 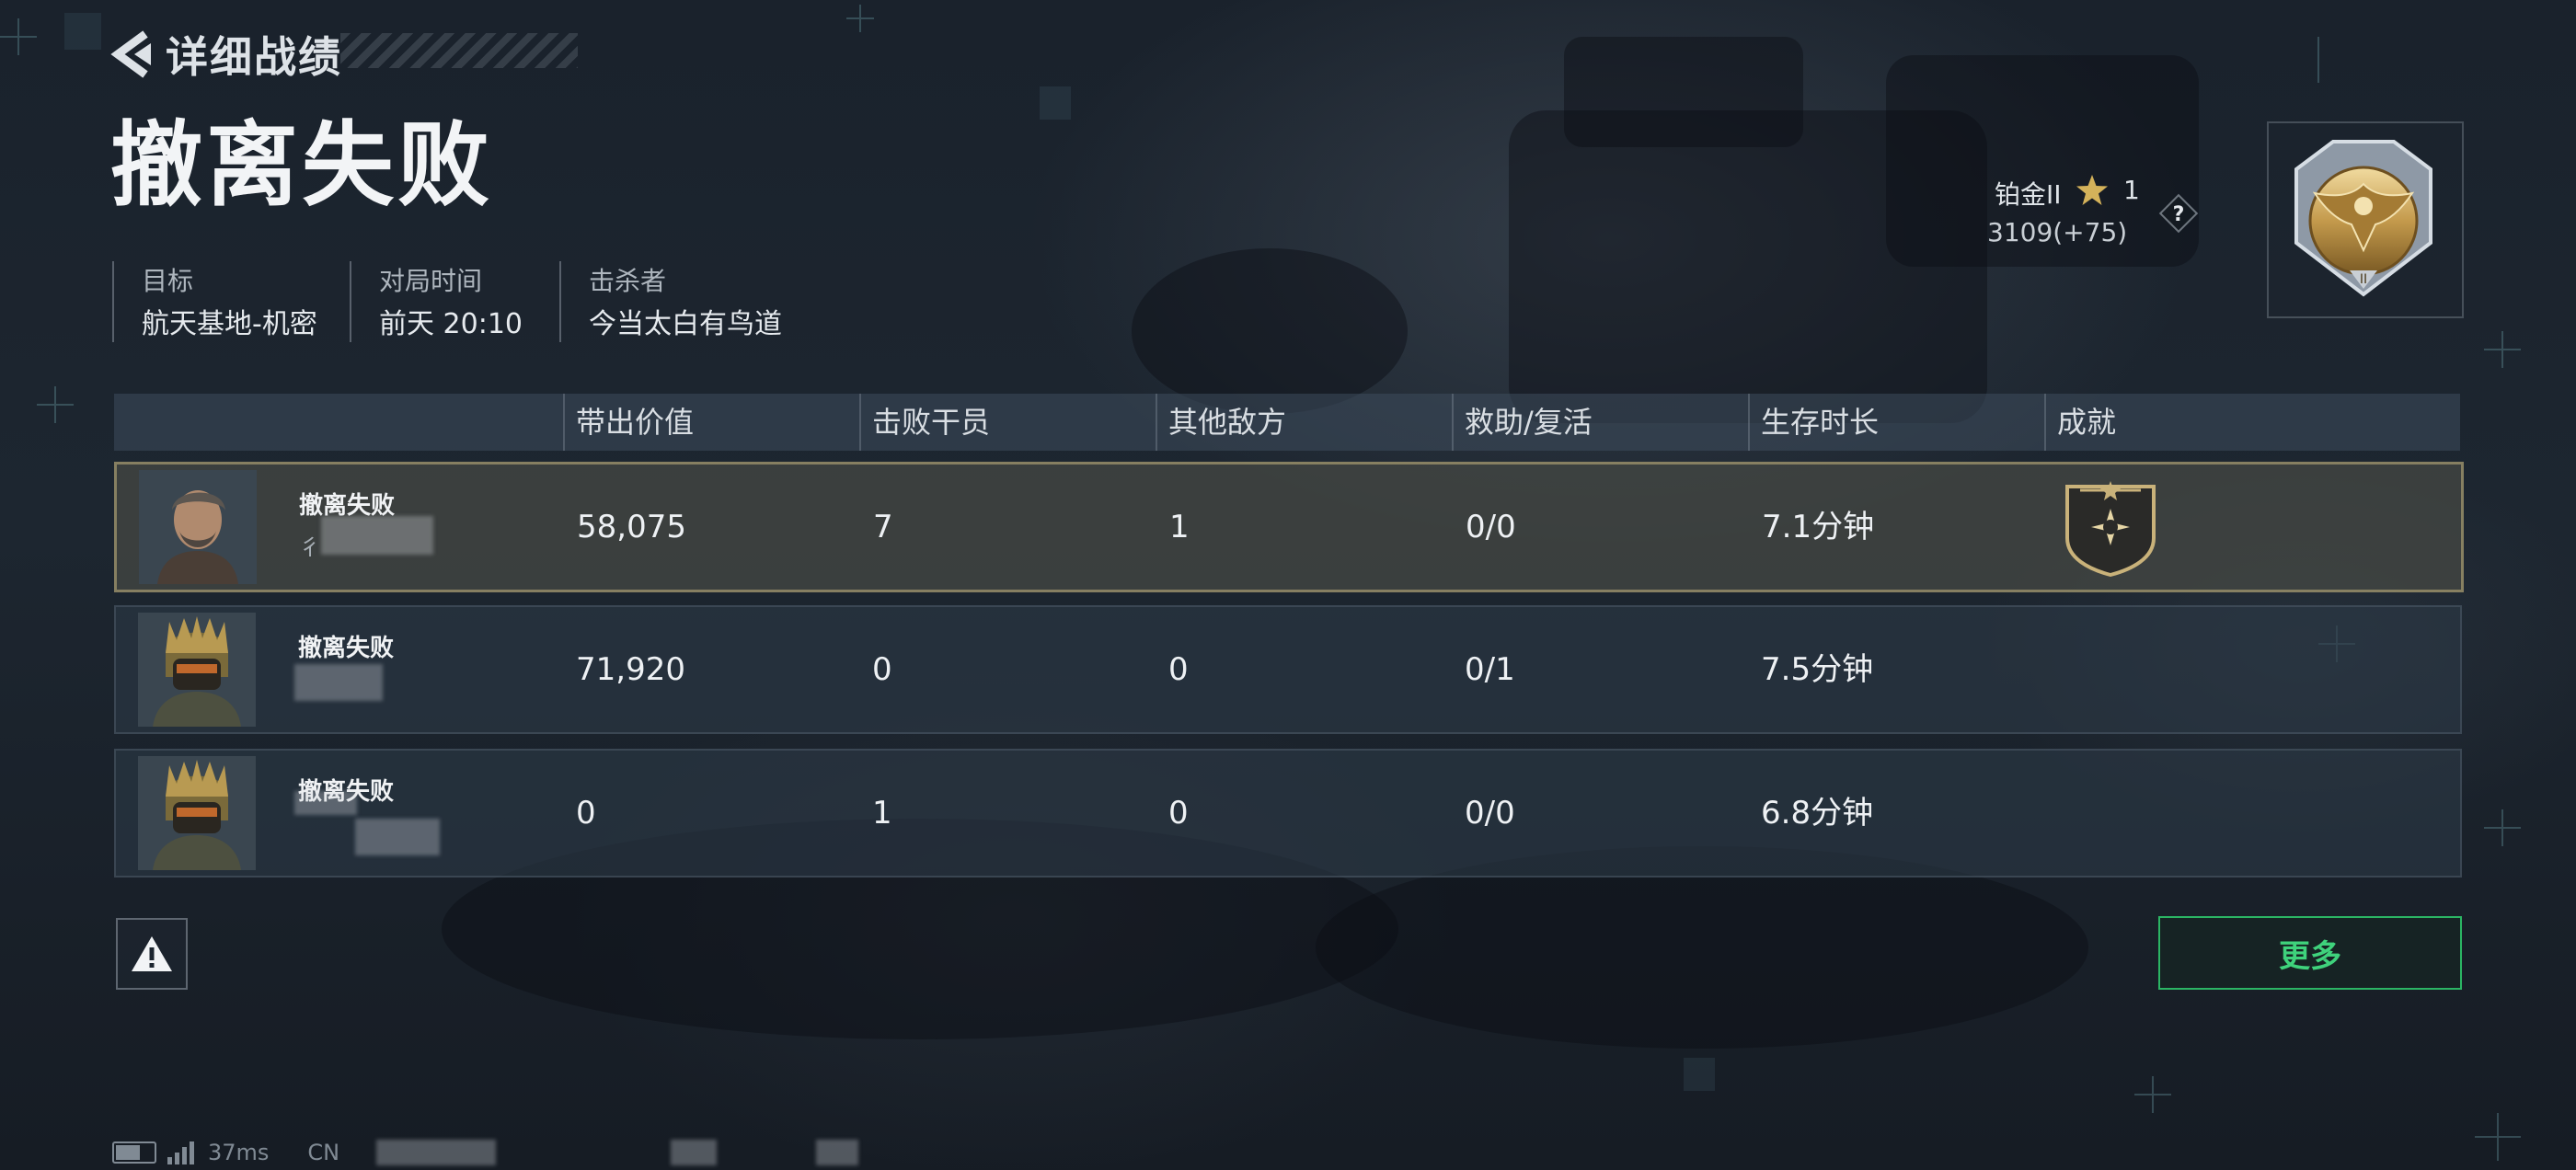 What do you see at coordinates (214, 301) in the screenshot?
I see `info-objective: 目标 航天基地-机密` at bounding box center [214, 301].